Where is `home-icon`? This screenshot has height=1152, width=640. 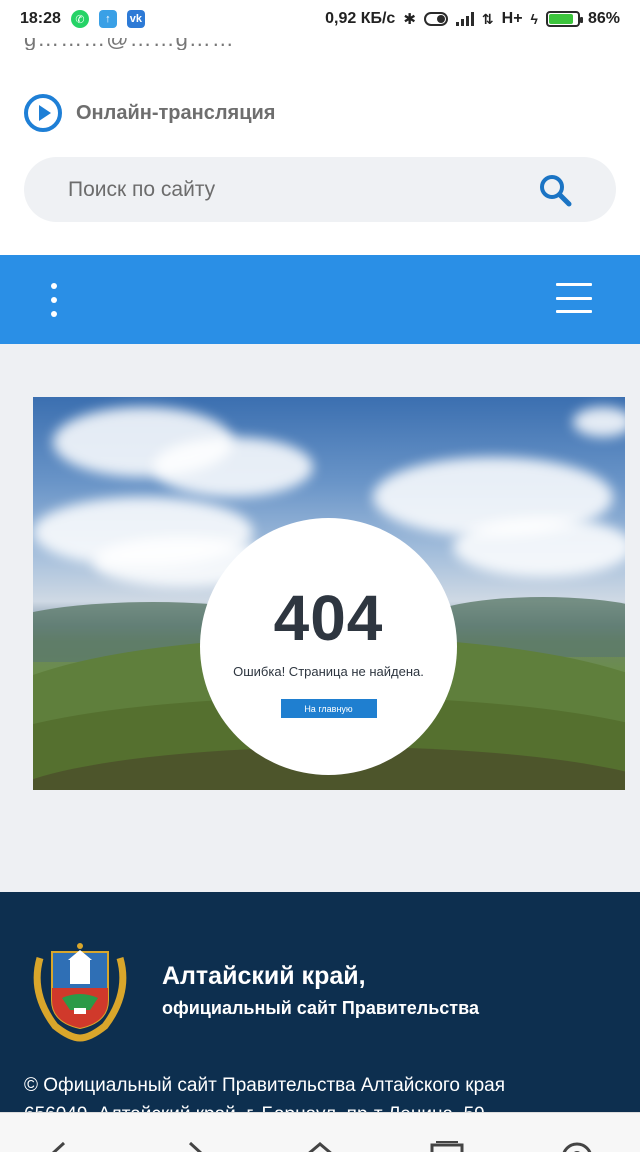 home-icon is located at coordinates (320, 1146).